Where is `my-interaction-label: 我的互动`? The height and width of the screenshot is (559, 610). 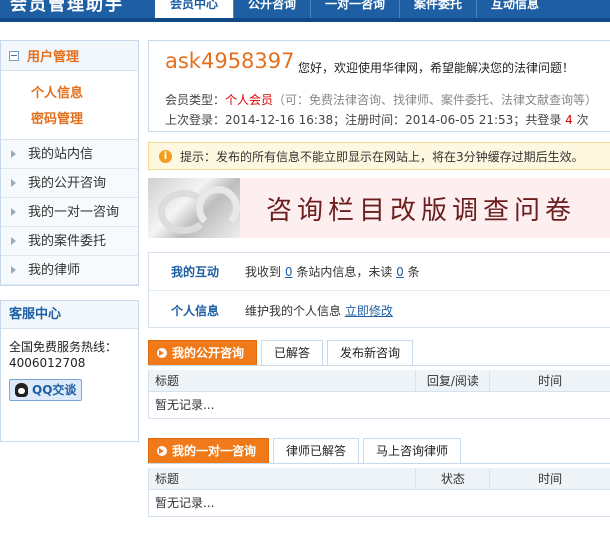 my-interaction-label: 我的互动 is located at coordinates (194, 272).